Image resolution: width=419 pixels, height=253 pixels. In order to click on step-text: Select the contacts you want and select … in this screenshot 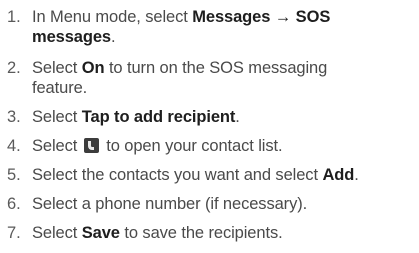, I will do `click(225, 175)`.